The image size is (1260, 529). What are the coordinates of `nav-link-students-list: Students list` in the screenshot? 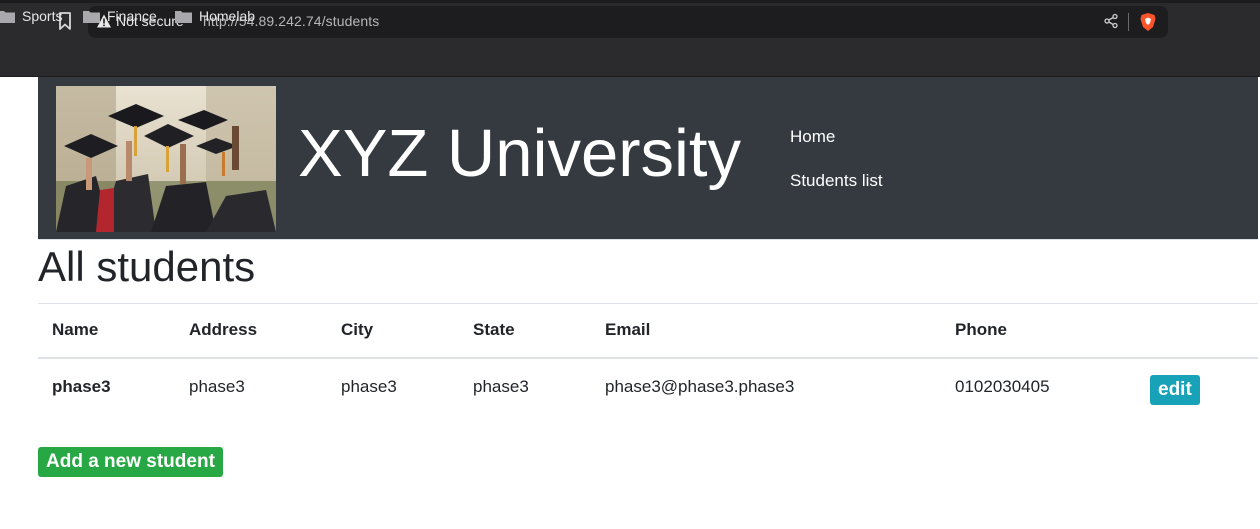 It's located at (836, 181).